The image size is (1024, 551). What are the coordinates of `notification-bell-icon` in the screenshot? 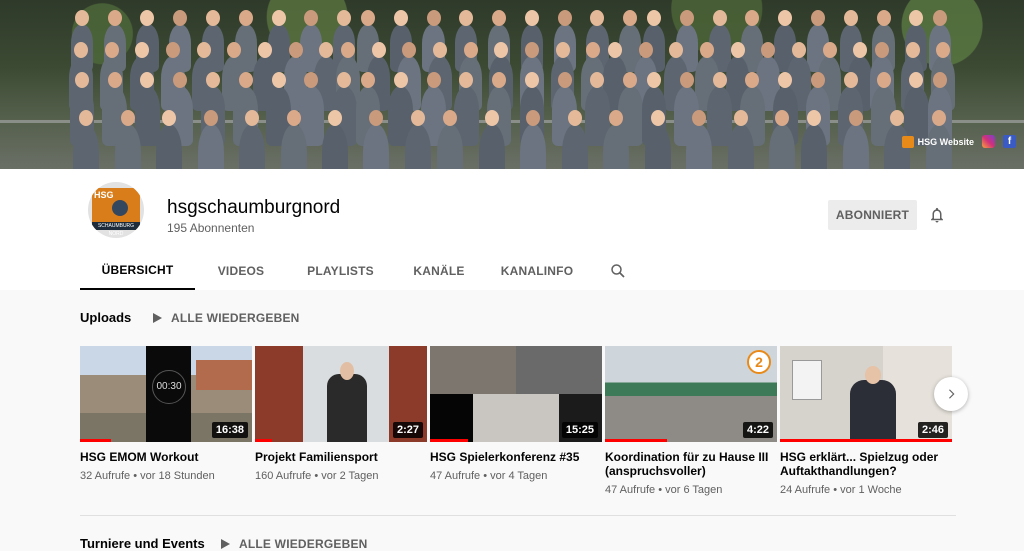 It's located at (937, 215).